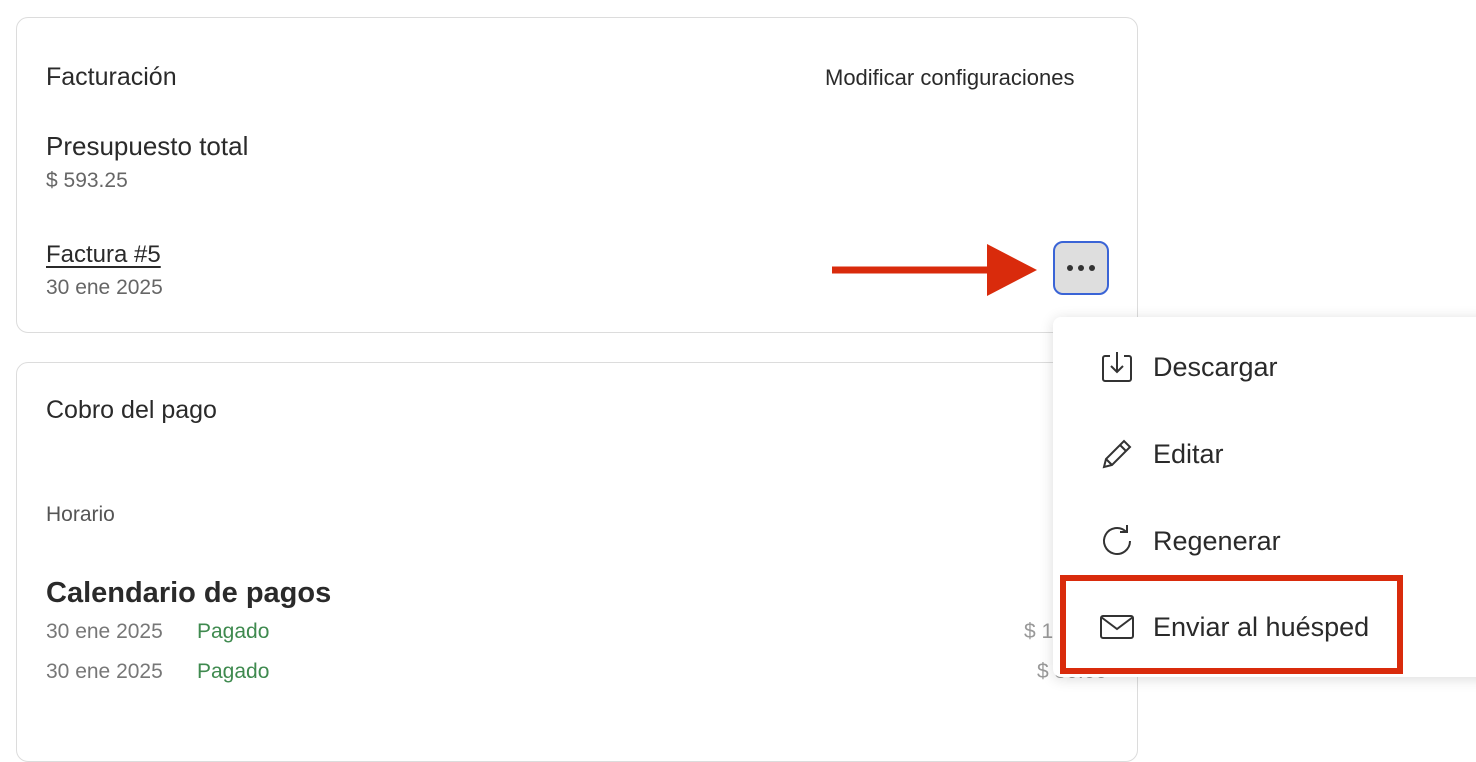 This screenshot has width=1476, height=762. I want to click on calendar-title: Calendario de pagos, so click(189, 593).